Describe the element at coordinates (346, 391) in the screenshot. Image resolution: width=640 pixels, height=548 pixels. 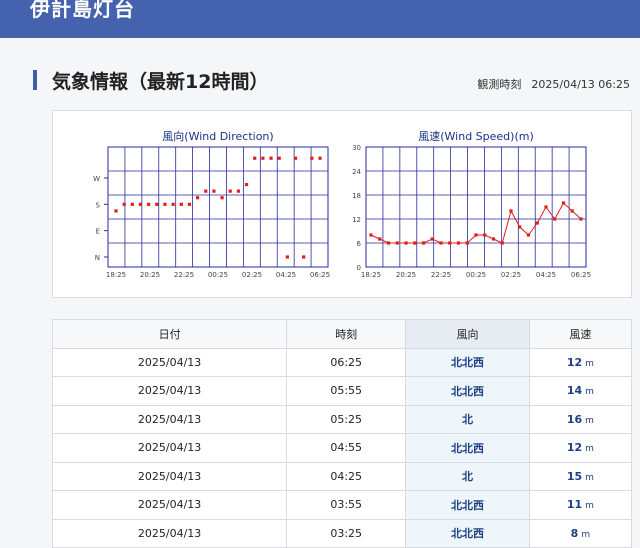
I see `cell-time: 05:55` at that location.